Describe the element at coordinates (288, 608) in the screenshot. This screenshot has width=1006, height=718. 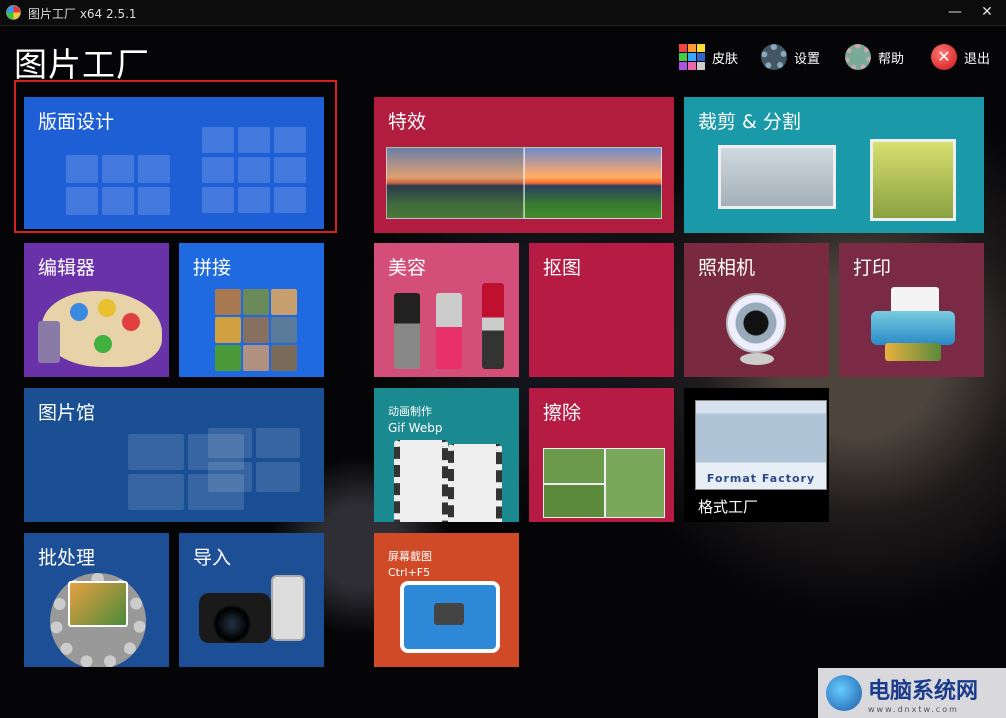
I see `smartphone-icon` at that location.